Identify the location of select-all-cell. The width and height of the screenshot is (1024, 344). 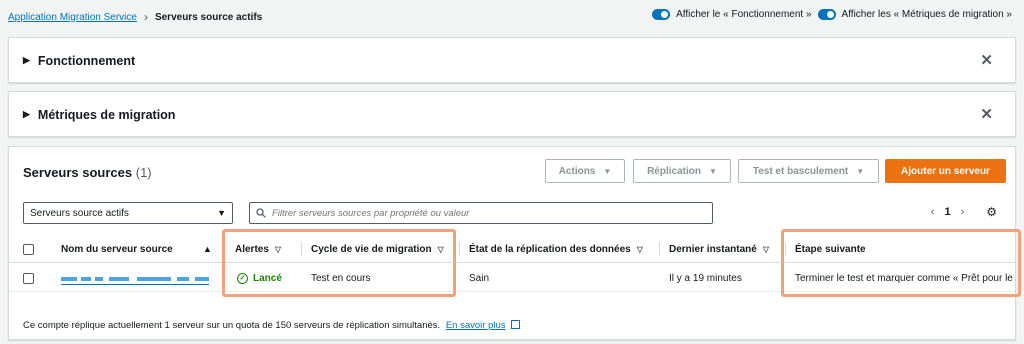
(28, 249).